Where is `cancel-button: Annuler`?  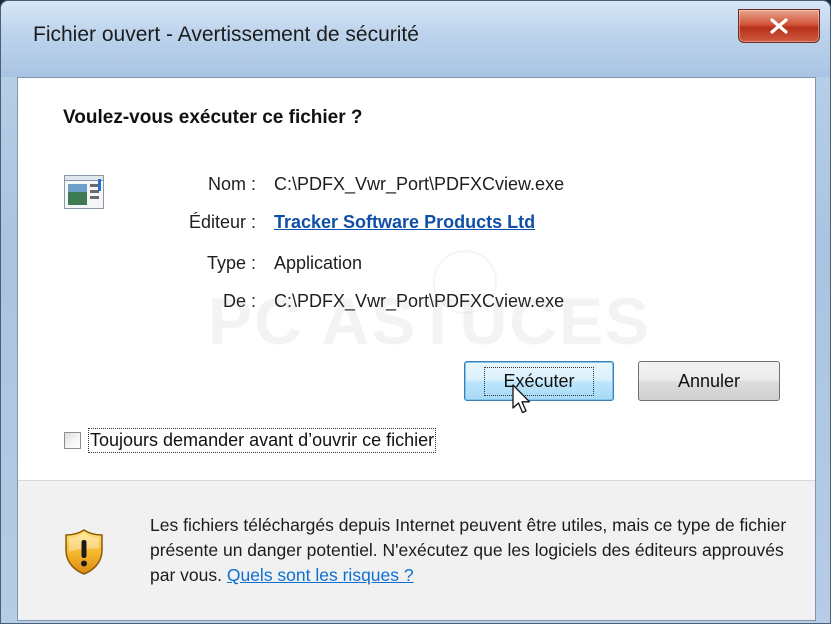 cancel-button: Annuler is located at coordinates (709, 381).